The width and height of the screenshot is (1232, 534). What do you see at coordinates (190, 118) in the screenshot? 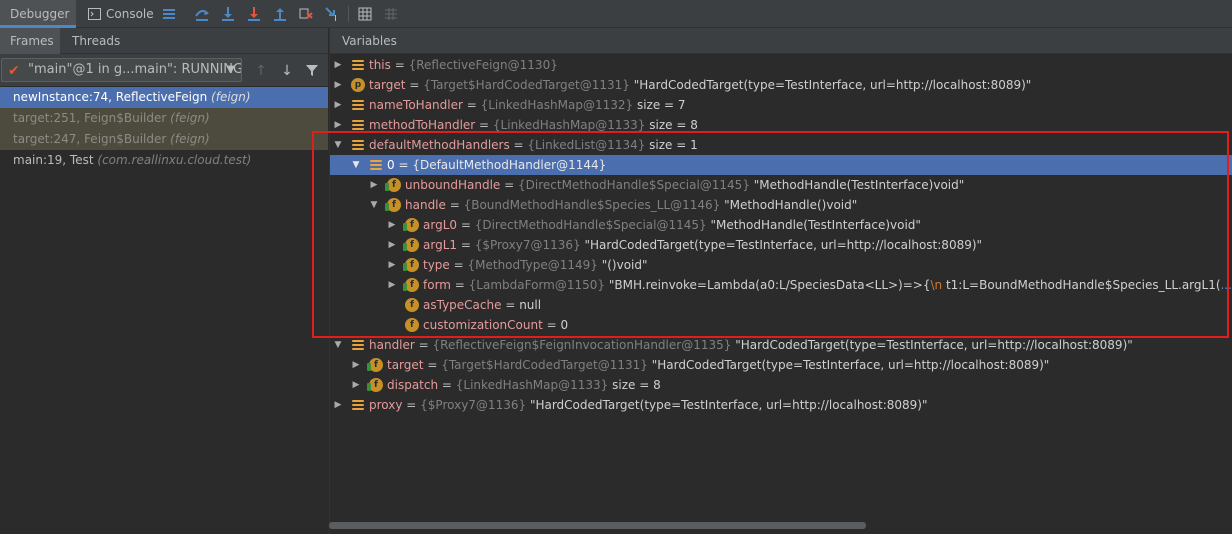
I see `frame-package: (feign)` at bounding box center [190, 118].